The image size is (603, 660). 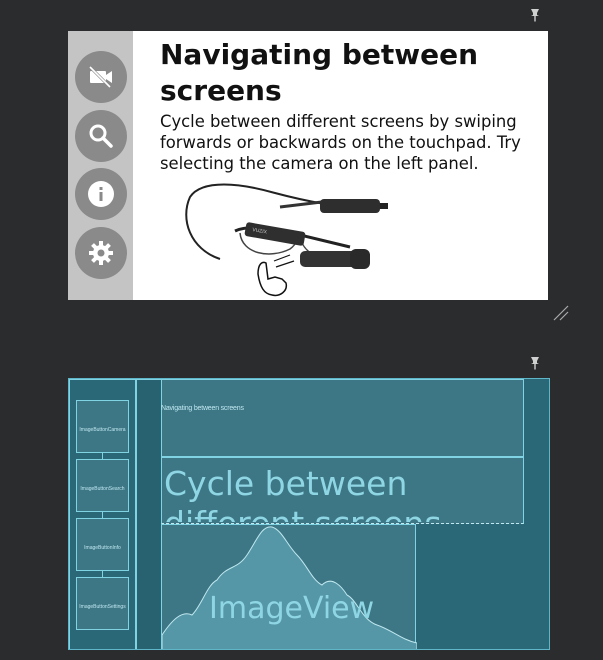 What do you see at coordinates (149, 514) in the screenshot?
I see `bp-gutter` at bounding box center [149, 514].